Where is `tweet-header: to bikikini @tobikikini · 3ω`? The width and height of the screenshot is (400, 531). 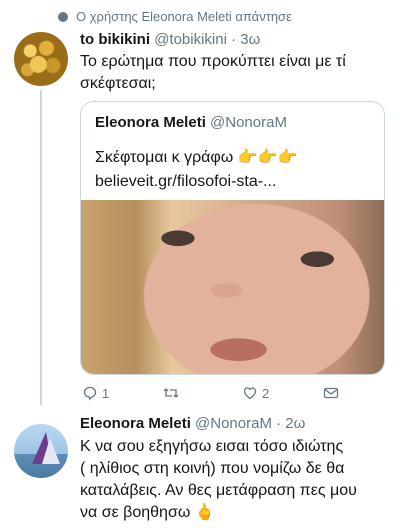
tweet-header: to bikikini @tobikikini · 3ω is located at coordinates (170, 39).